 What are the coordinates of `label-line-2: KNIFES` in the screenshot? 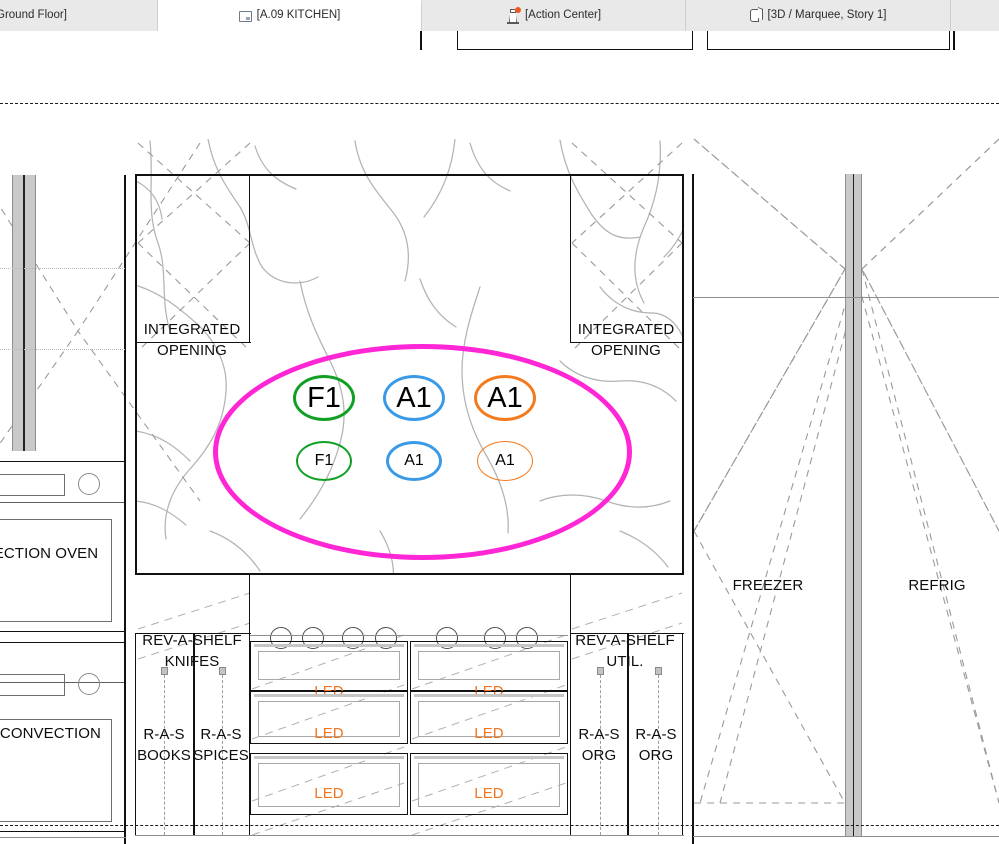 It's located at (192, 661).